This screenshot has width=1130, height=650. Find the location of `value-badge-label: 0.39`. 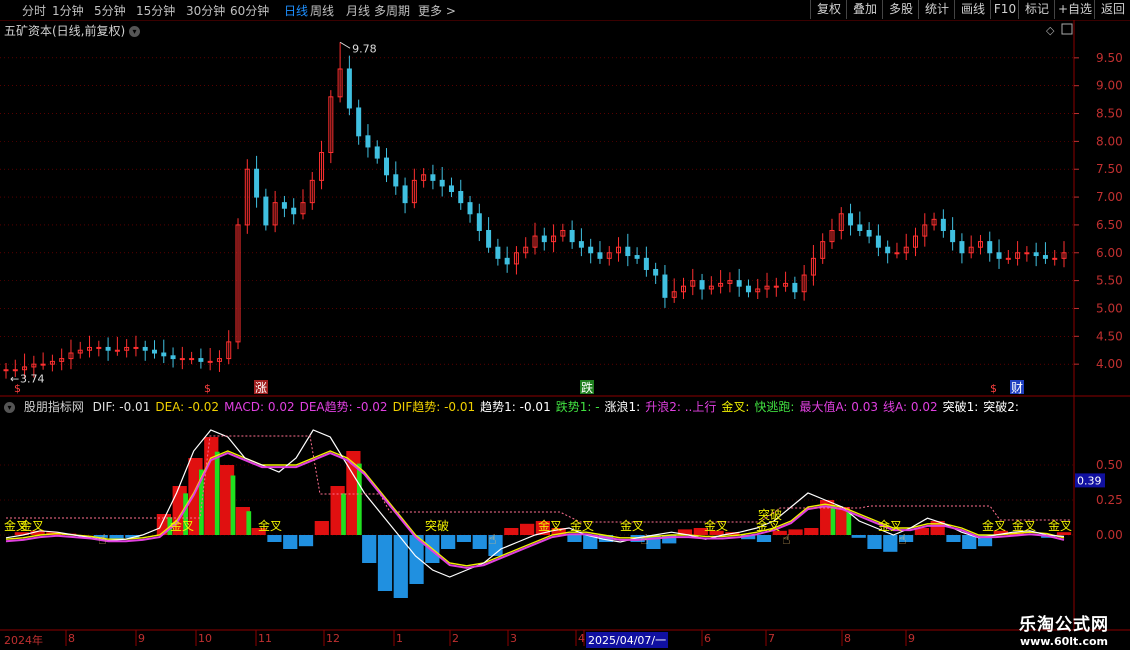

value-badge-label: 0.39 is located at coordinates (1089, 480).